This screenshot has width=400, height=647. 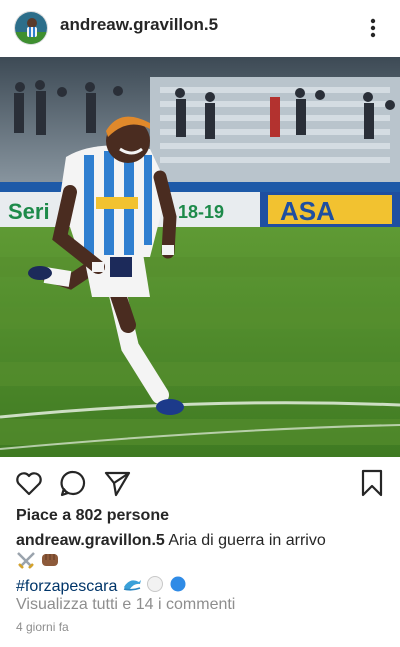 What do you see at coordinates (26, 563) in the screenshot?
I see `crossed-swords-emoji` at bounding box center [26, 563].